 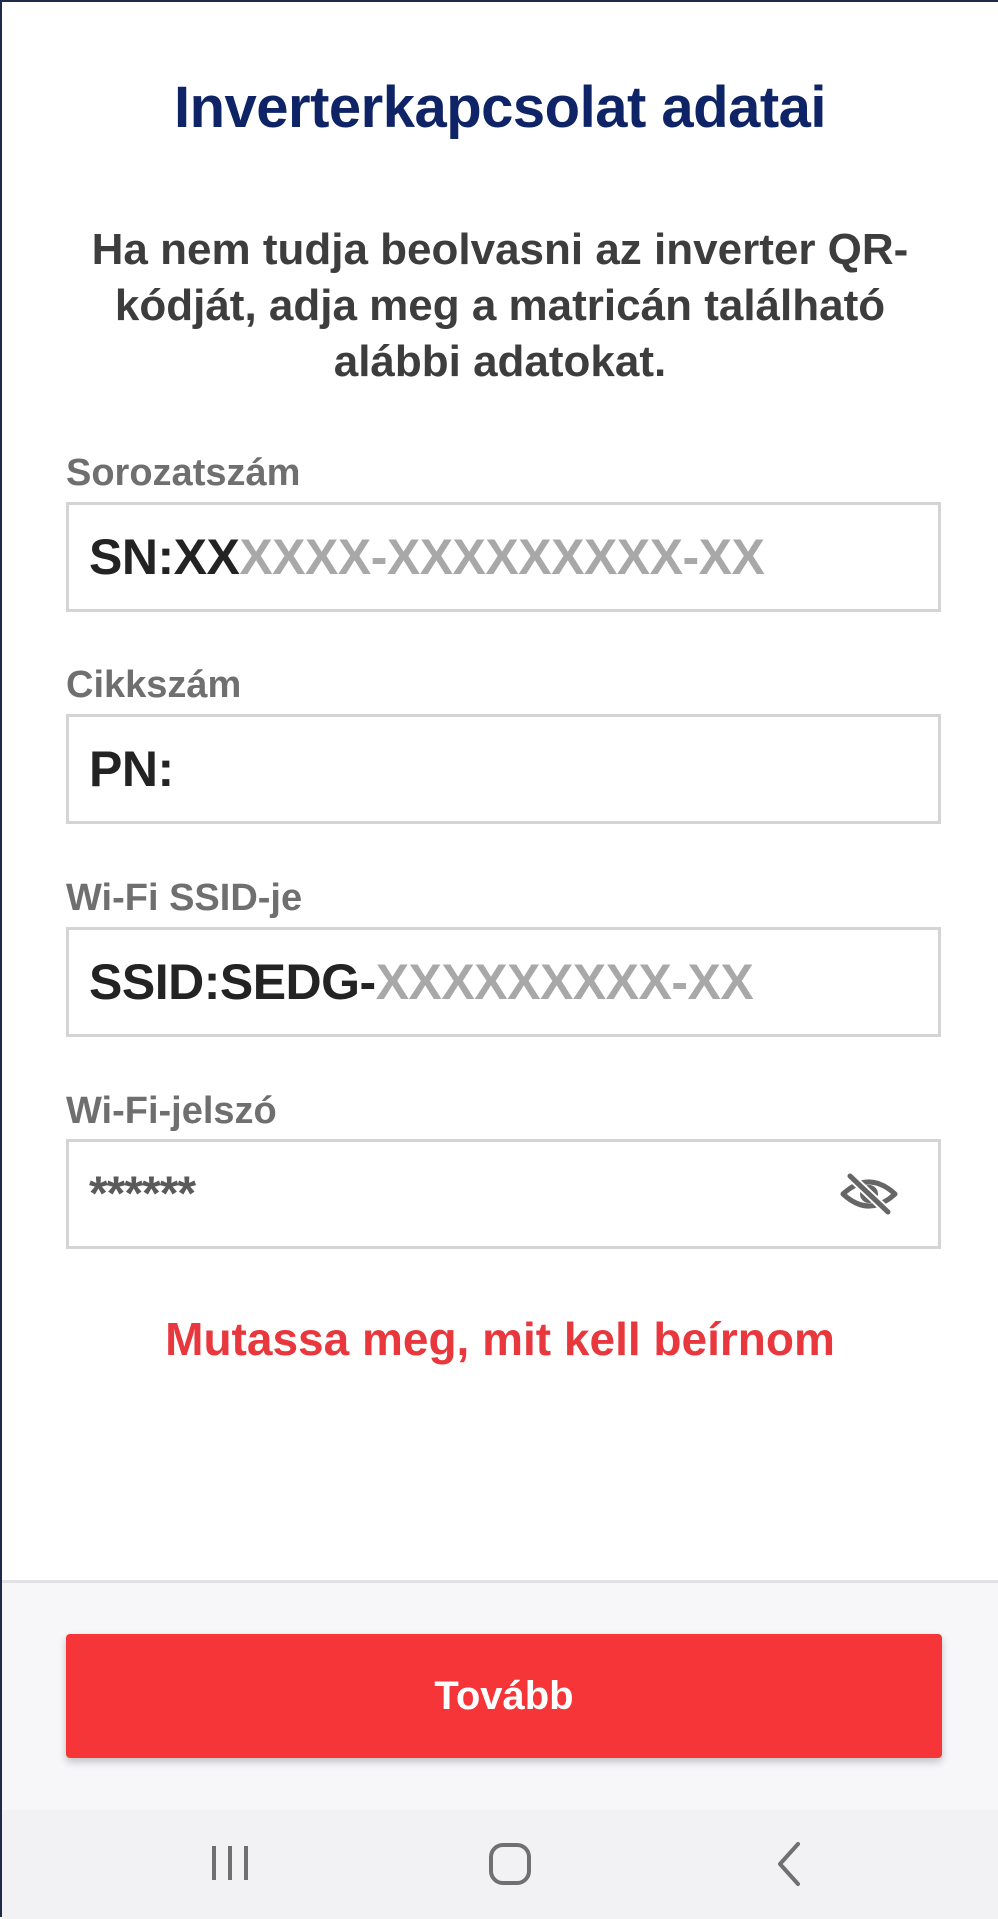 I want to click on part-value: PN:, so click(x=131, y=769).